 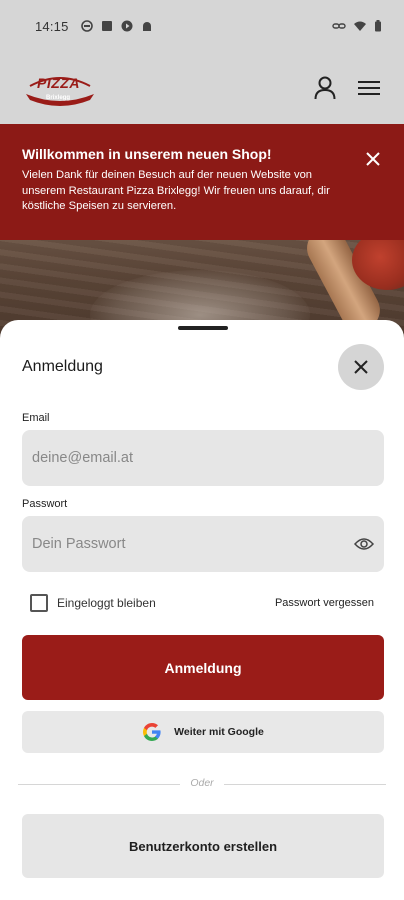 I want to click on password-field-box, so click(x=203, y=544).